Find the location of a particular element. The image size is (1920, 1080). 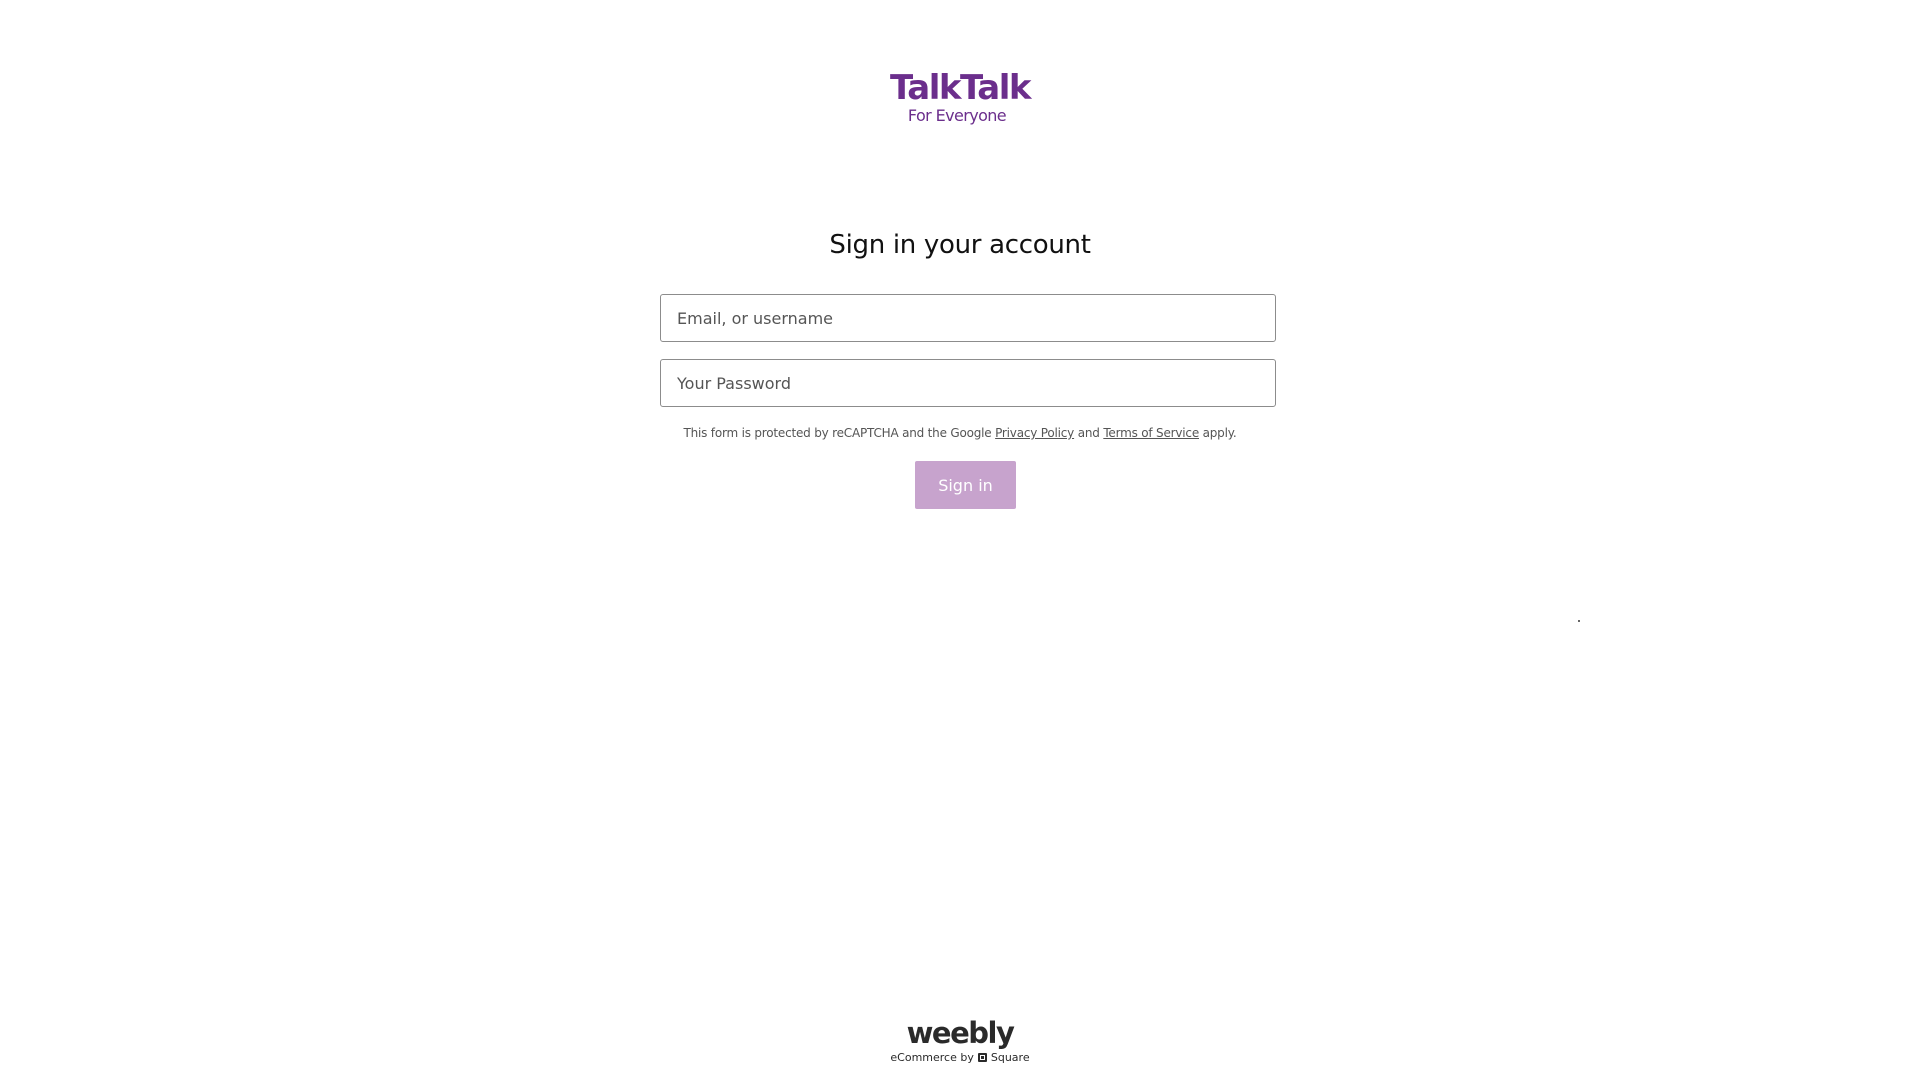

email-field is located at coordinates (968, 318).